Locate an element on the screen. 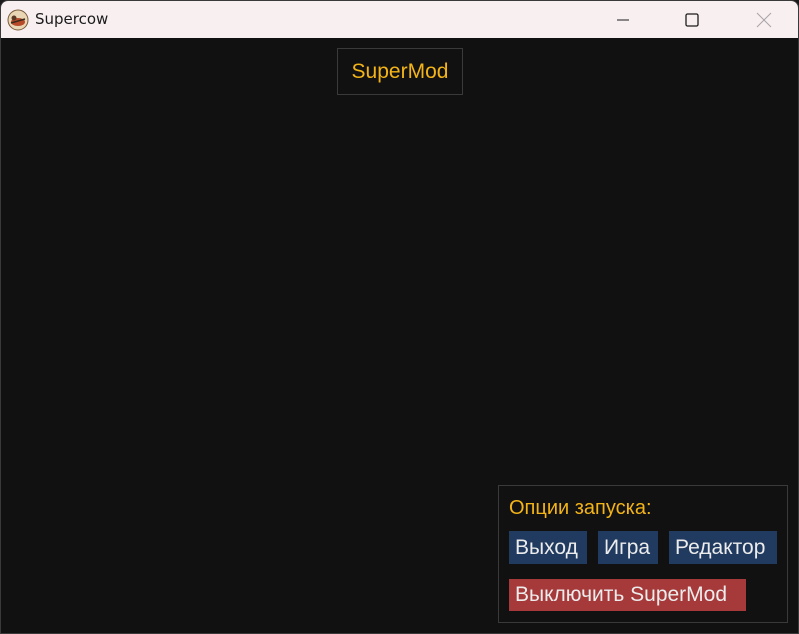  close-icon is located at coordinates (764, 19).